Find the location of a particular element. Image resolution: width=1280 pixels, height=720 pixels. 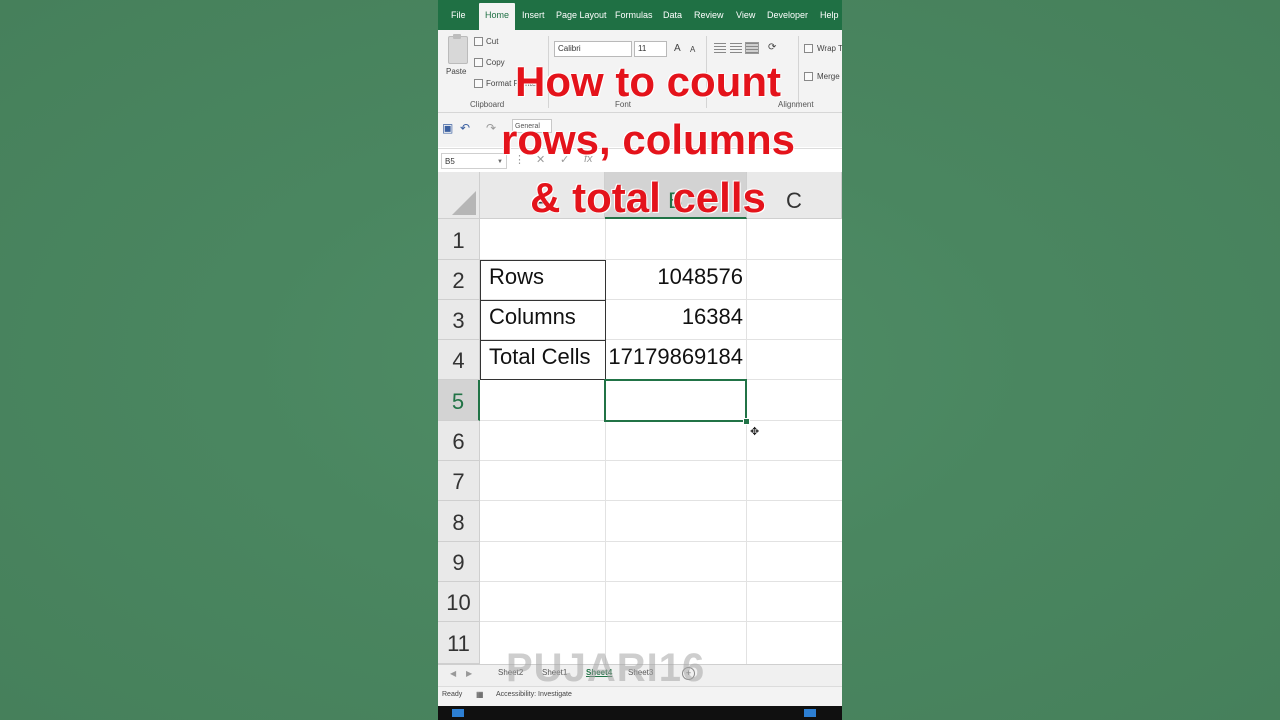

overlay-title-line-2: rows, columns is located at coordinates (648, 139).